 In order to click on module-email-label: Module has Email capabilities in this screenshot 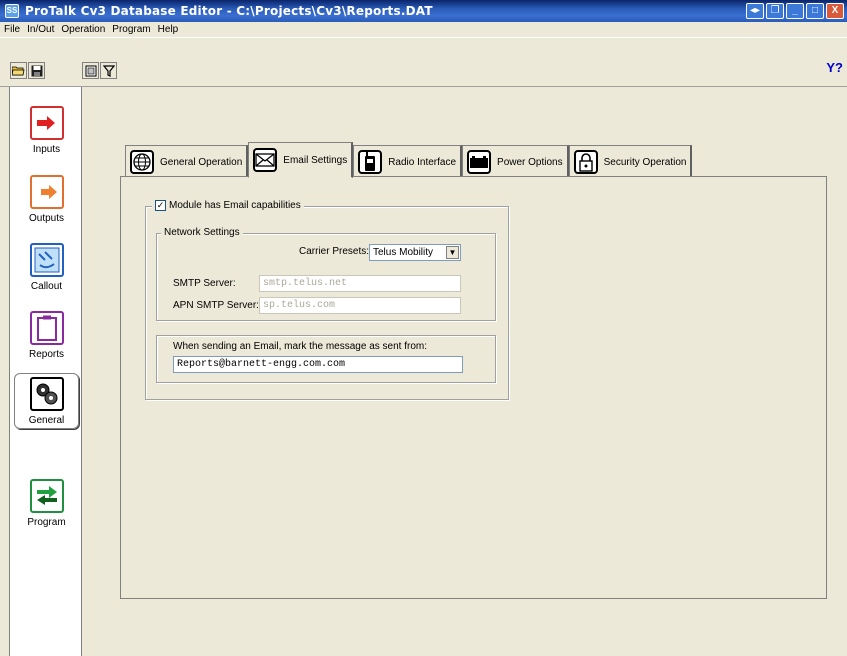, I will do `click(235, 206)`.